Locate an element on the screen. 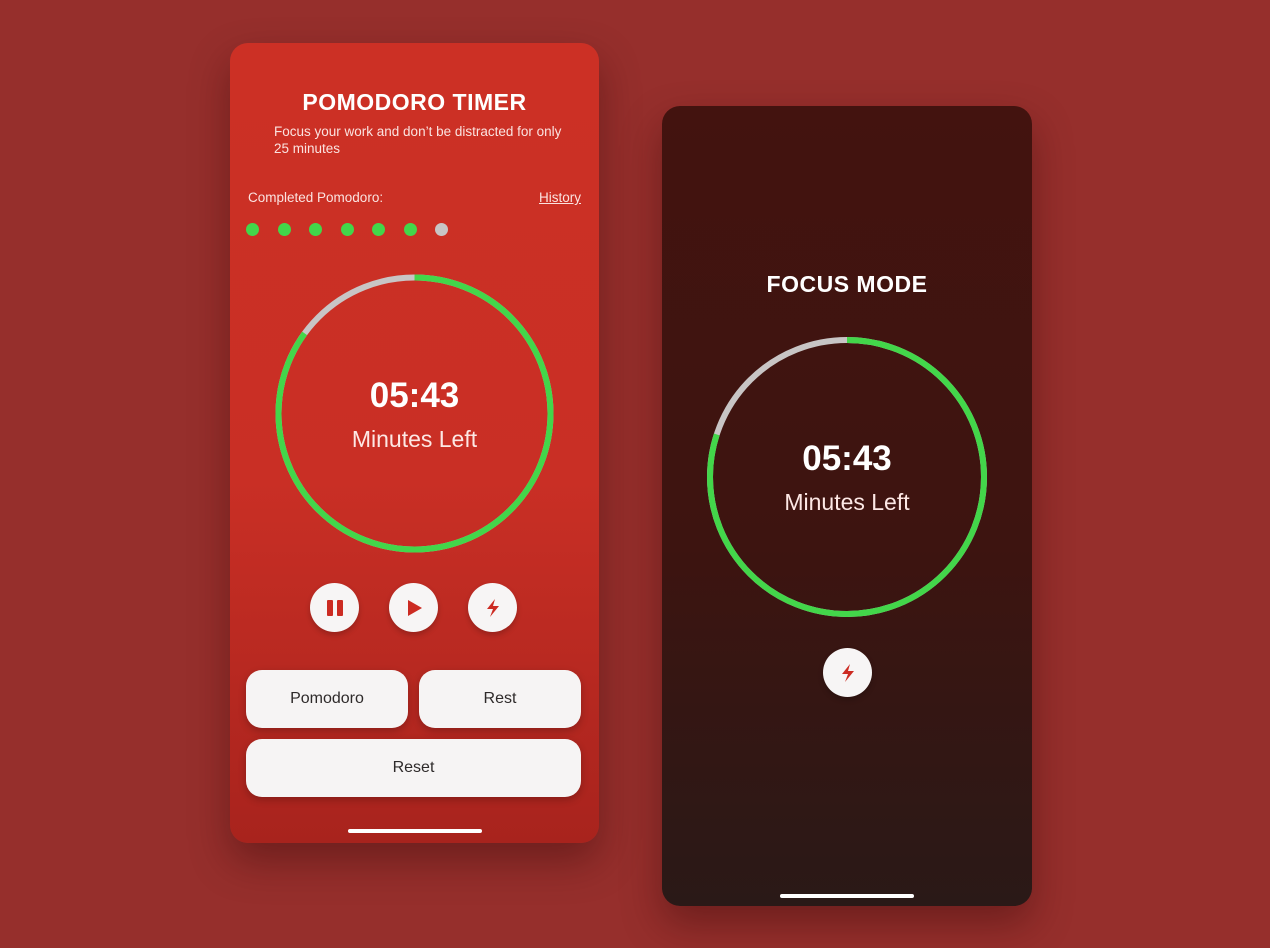 This screenshot has height=948, width=1270. play-button is located at coordinates (413, 607).